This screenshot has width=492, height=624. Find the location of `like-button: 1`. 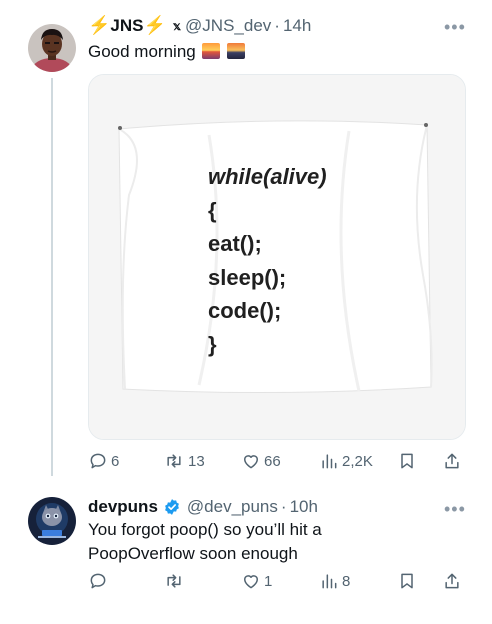

like-button: 1 is located at coordinates (256, 581).